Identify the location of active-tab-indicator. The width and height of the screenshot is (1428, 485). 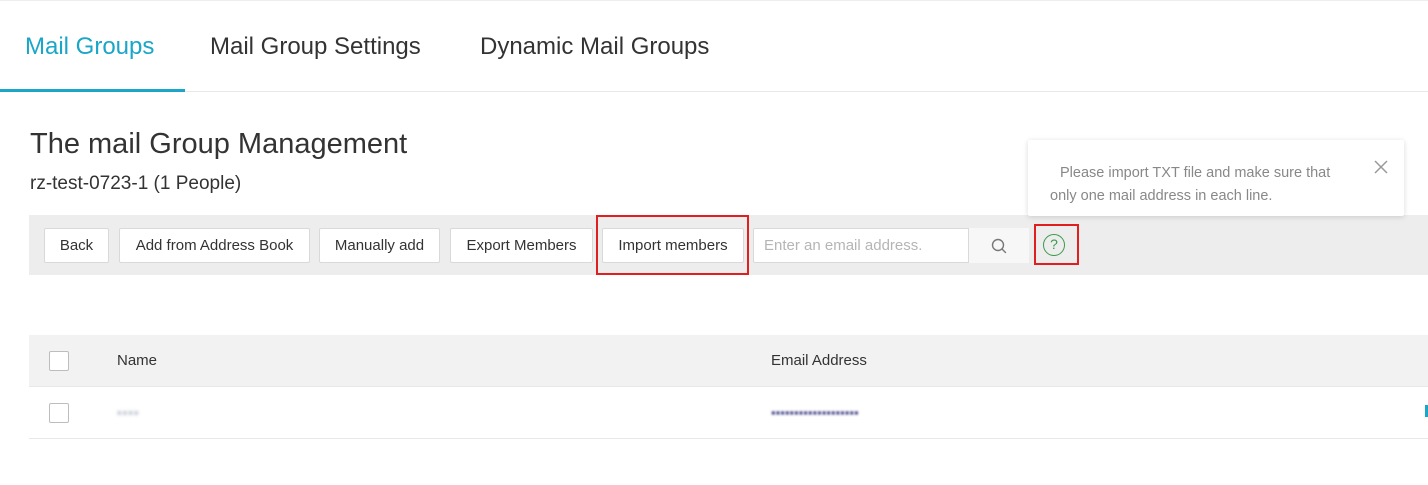
(92, 90).